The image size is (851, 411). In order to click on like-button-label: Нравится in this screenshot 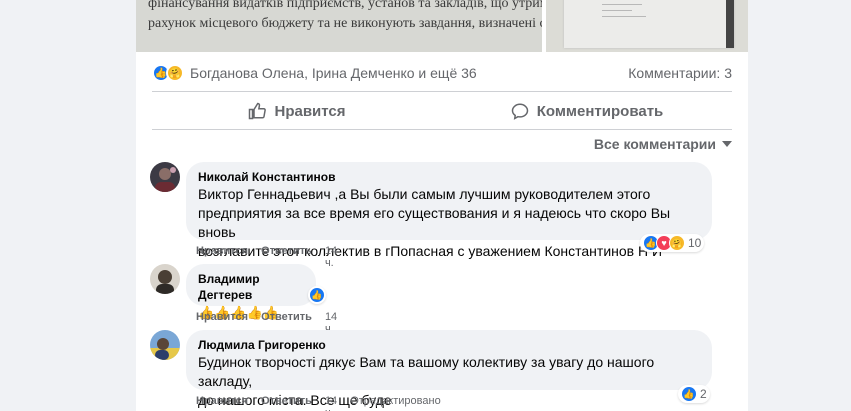, I will do `click(310, 111)`.